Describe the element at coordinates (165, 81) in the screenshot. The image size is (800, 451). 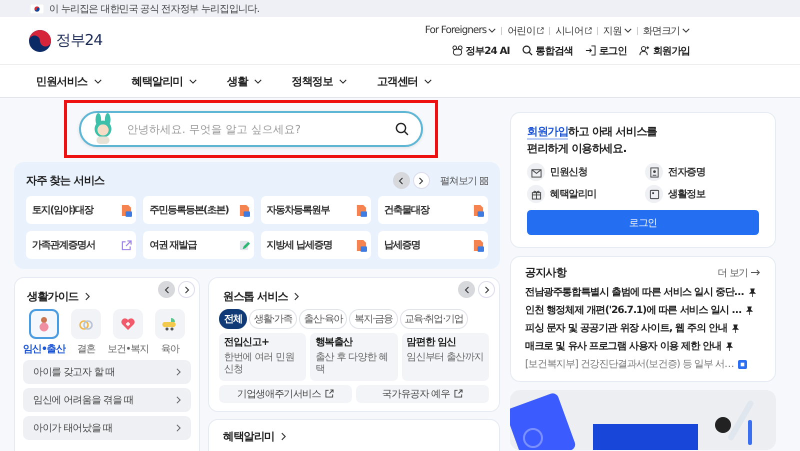
I see `nav-menu-item: 혜택알리미` at that location.